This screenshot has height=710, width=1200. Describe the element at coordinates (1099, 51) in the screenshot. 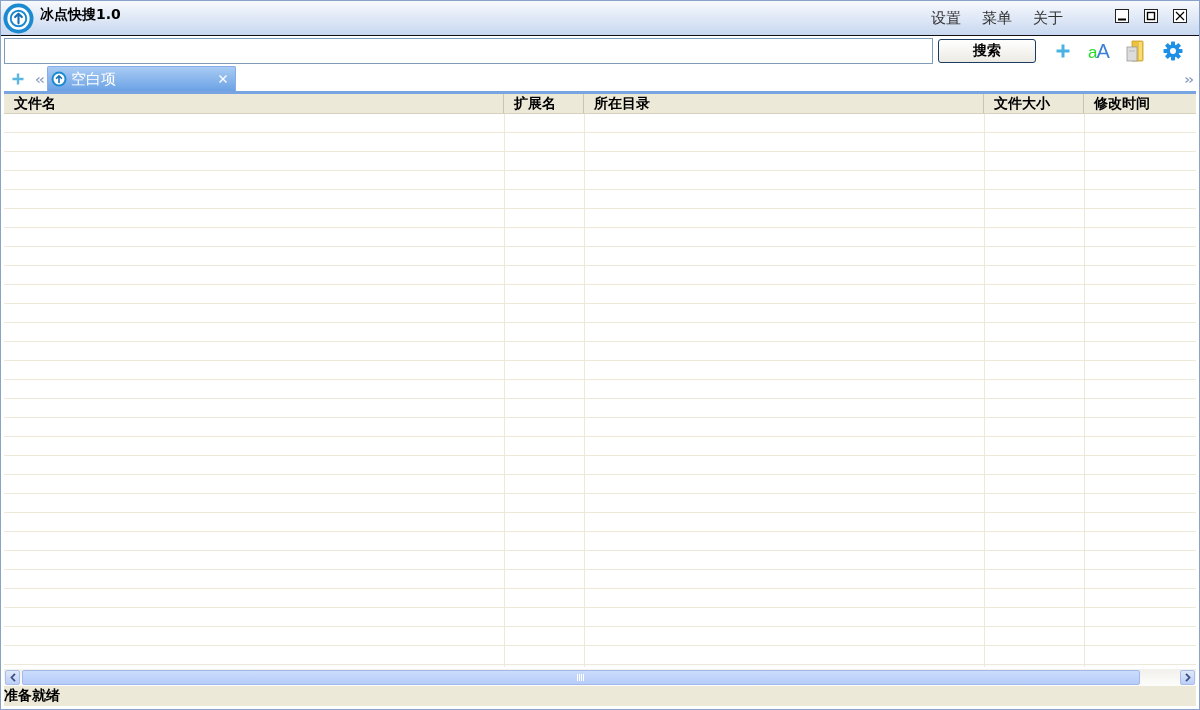

I see `font-button: aA` at that location.